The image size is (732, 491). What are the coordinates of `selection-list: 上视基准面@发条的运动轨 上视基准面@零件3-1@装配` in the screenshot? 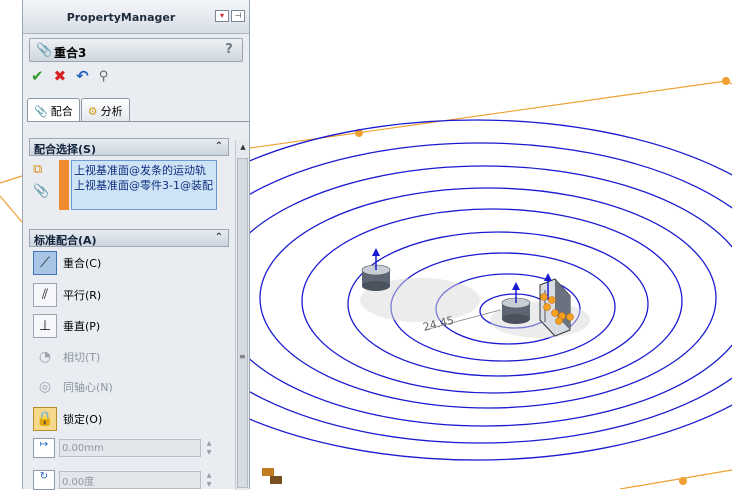 It's located at (144, 185).